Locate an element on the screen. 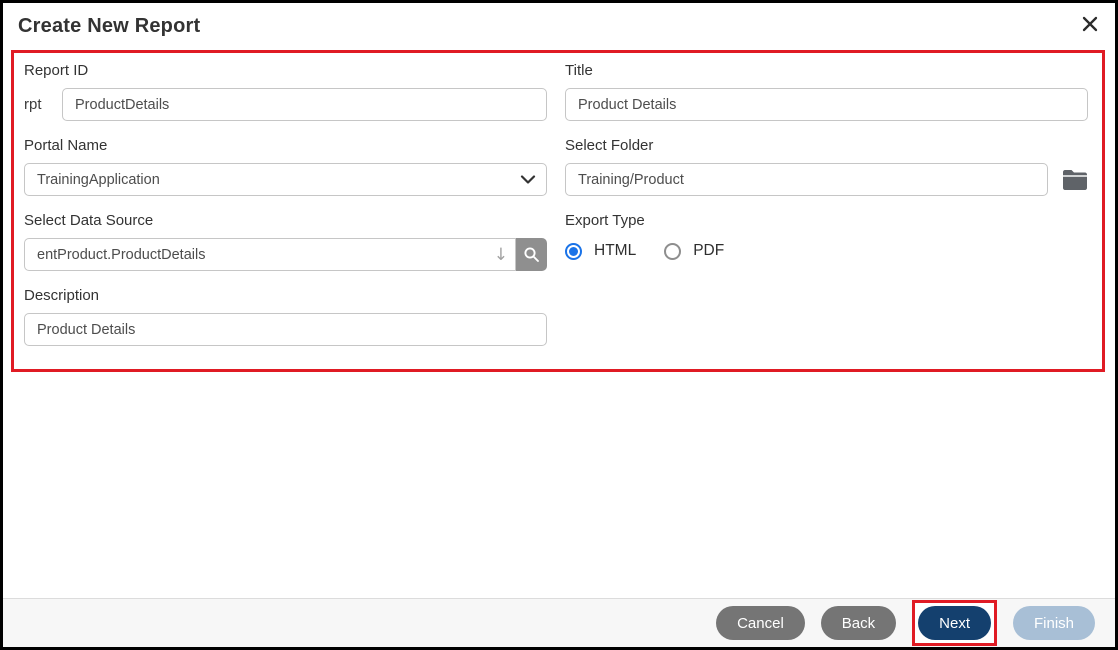 The width and height of the screenshot is (1118, 650). portal-name-group: Portal Name TrainingApplication is located at coordinates (285, 164).